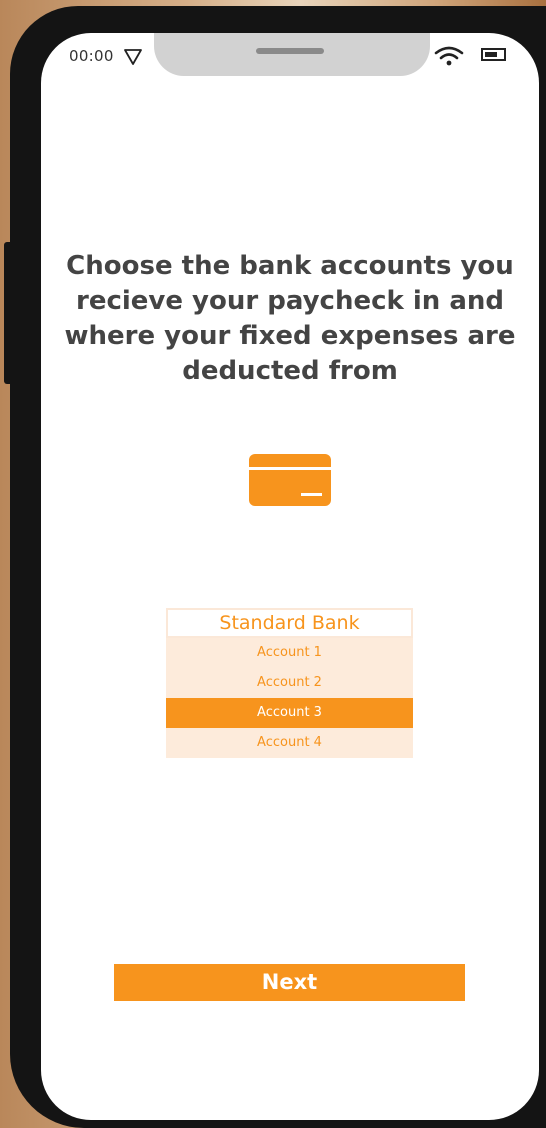 The image size is (546, 1128). What do you see at coordinates (91, 56) in the screenshot?
I see `status-time: 00:00` at bounding box center [91, 56].